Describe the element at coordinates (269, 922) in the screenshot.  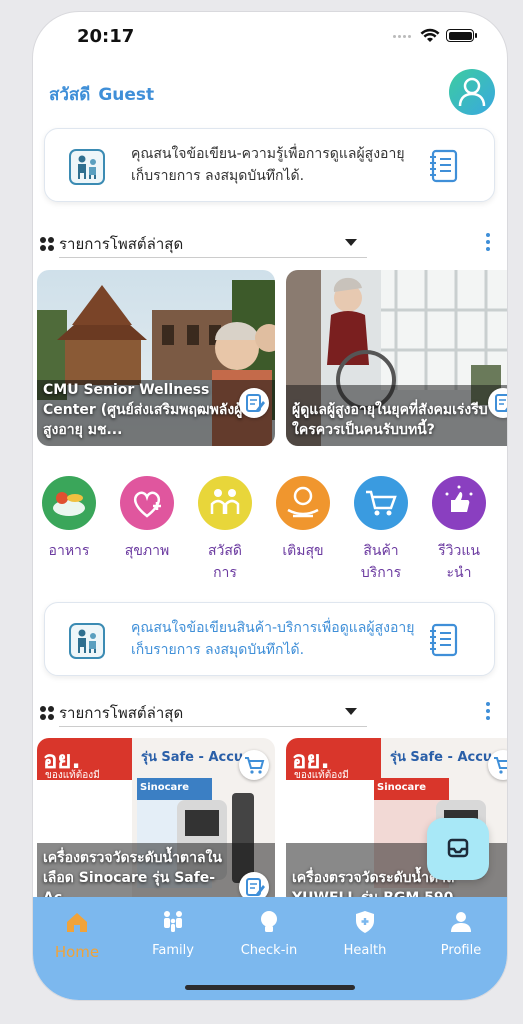
I see `checkin-bulb-icon` at that location.